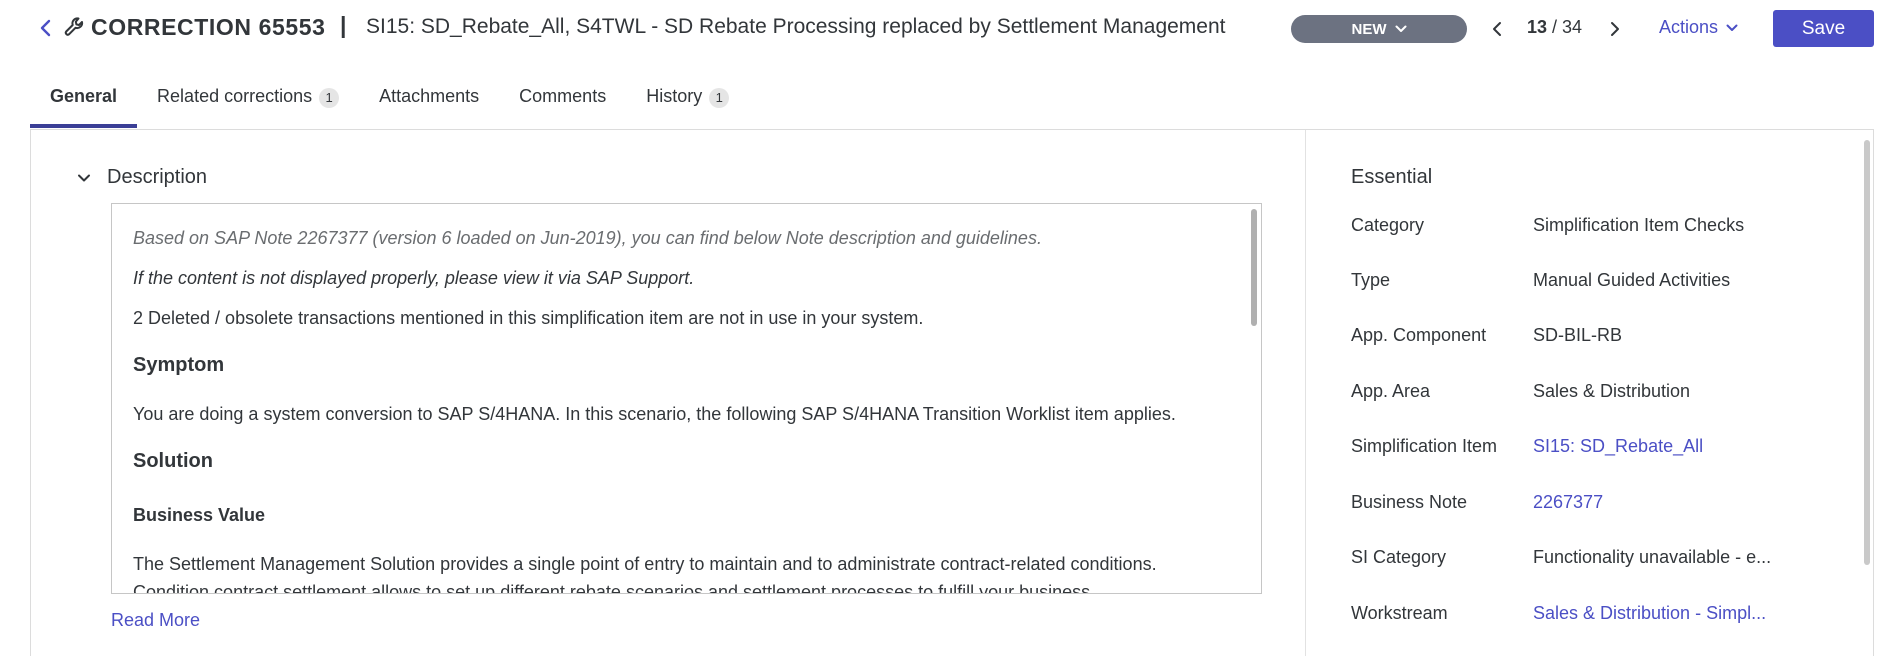 The width and height of the screenshot is (1888, 656). I want to click on read-more-link: Read More, so click(155, 620).